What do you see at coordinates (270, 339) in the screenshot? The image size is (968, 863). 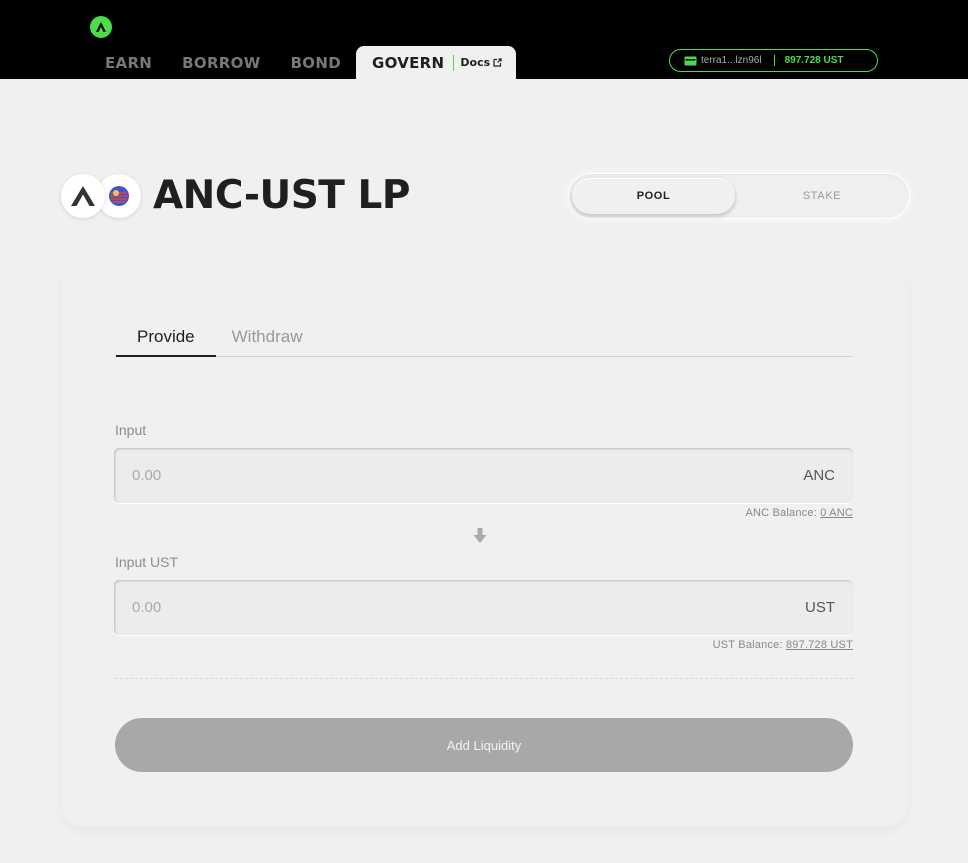 I see `tab-withdraw: Withdraw` at bounding box center [270, 339].